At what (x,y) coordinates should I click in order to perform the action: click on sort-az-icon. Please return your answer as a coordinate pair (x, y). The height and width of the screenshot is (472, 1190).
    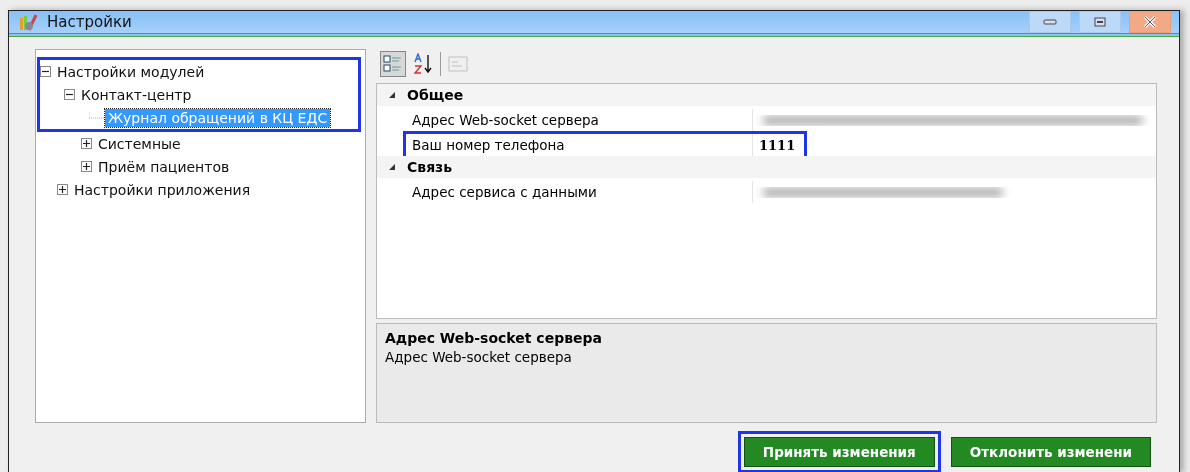
    Looking at the image, I should click on (423, 64).